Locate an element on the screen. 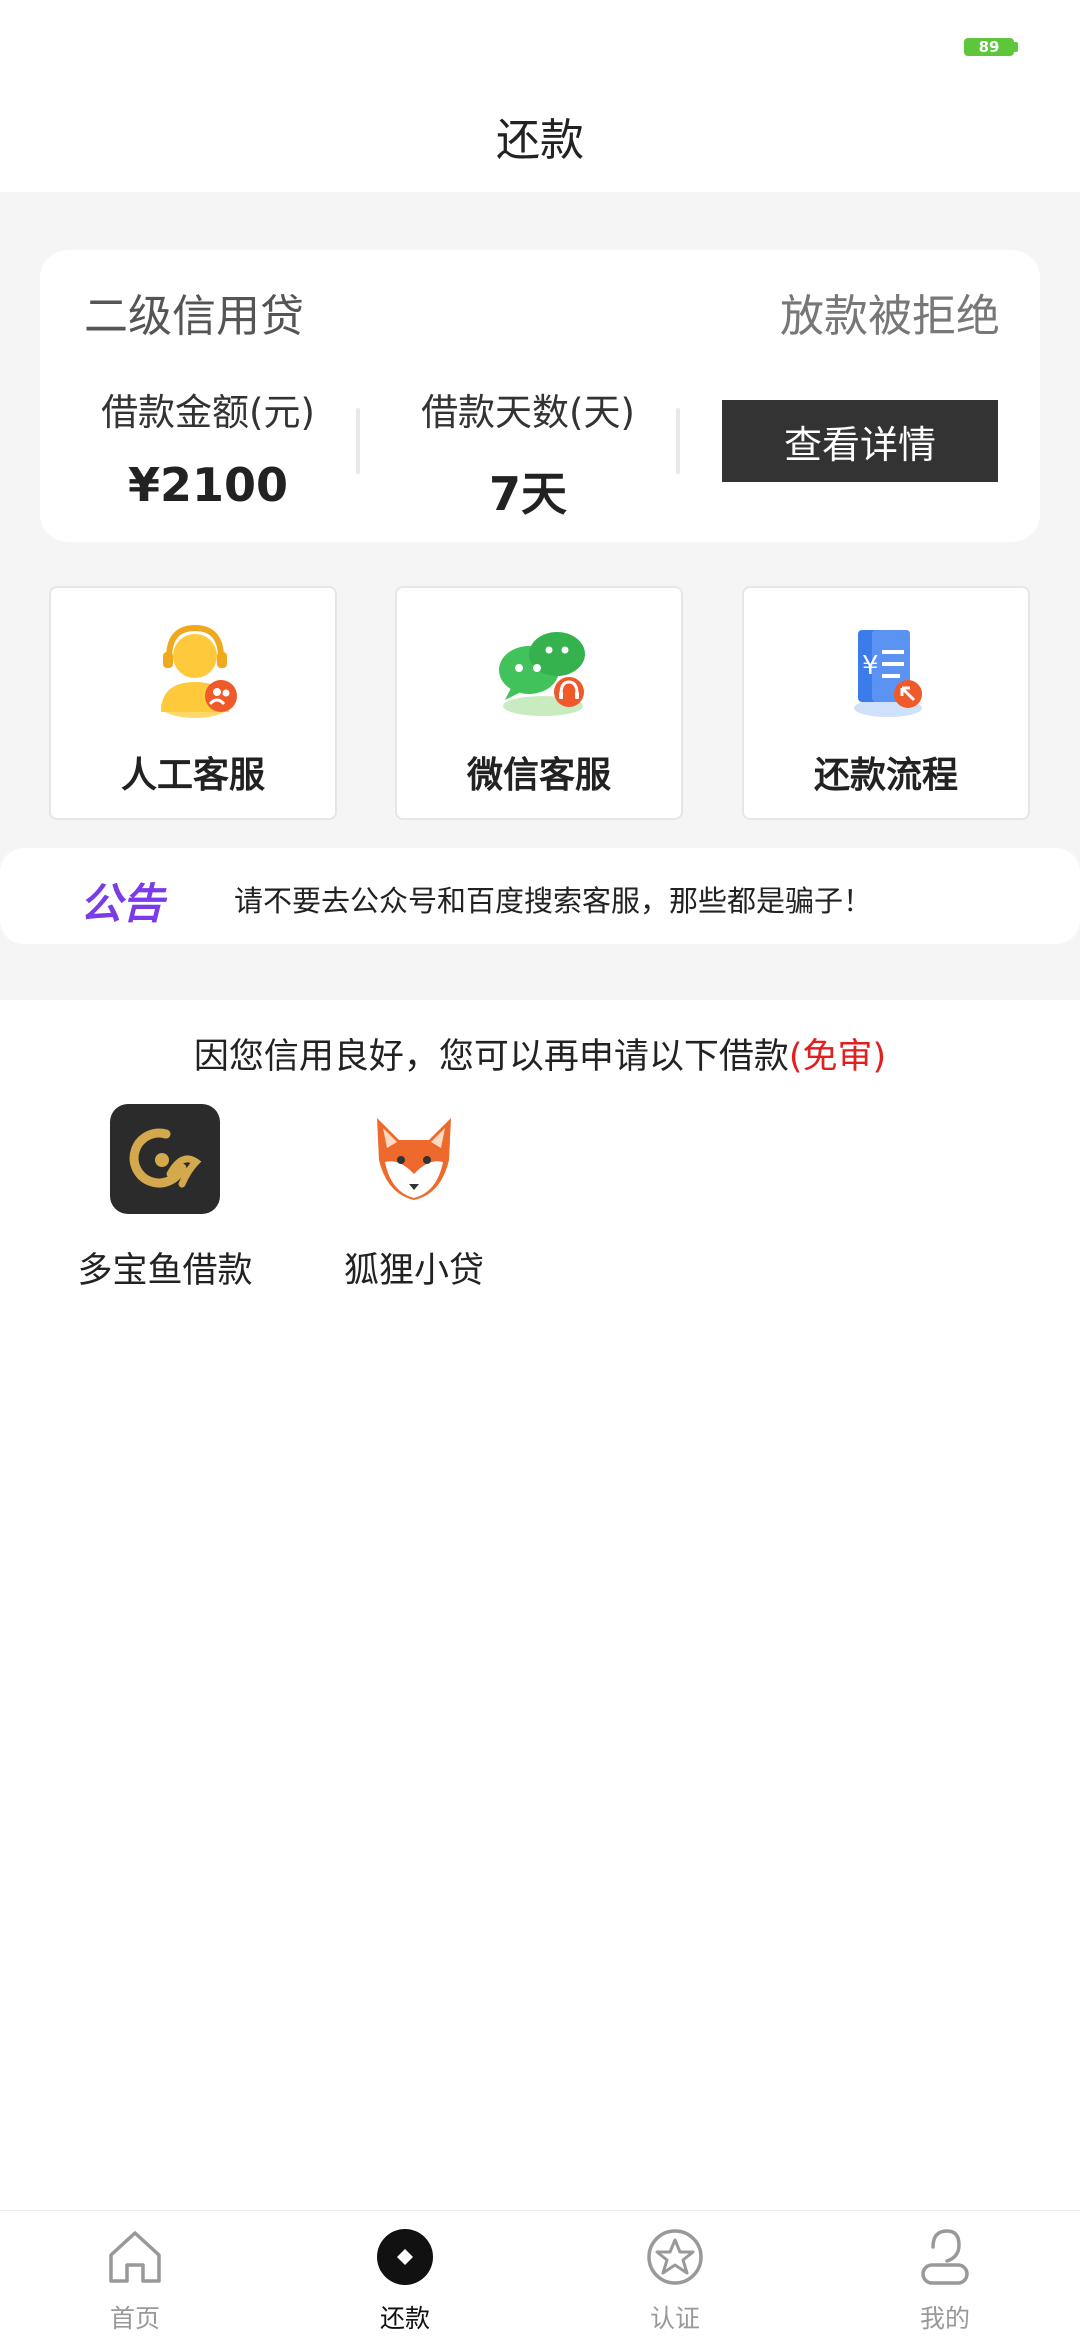 The height and width of the screenshot is (2340, 1080). nav-item-repay: 还款 is located at coordinates (405, 2275).